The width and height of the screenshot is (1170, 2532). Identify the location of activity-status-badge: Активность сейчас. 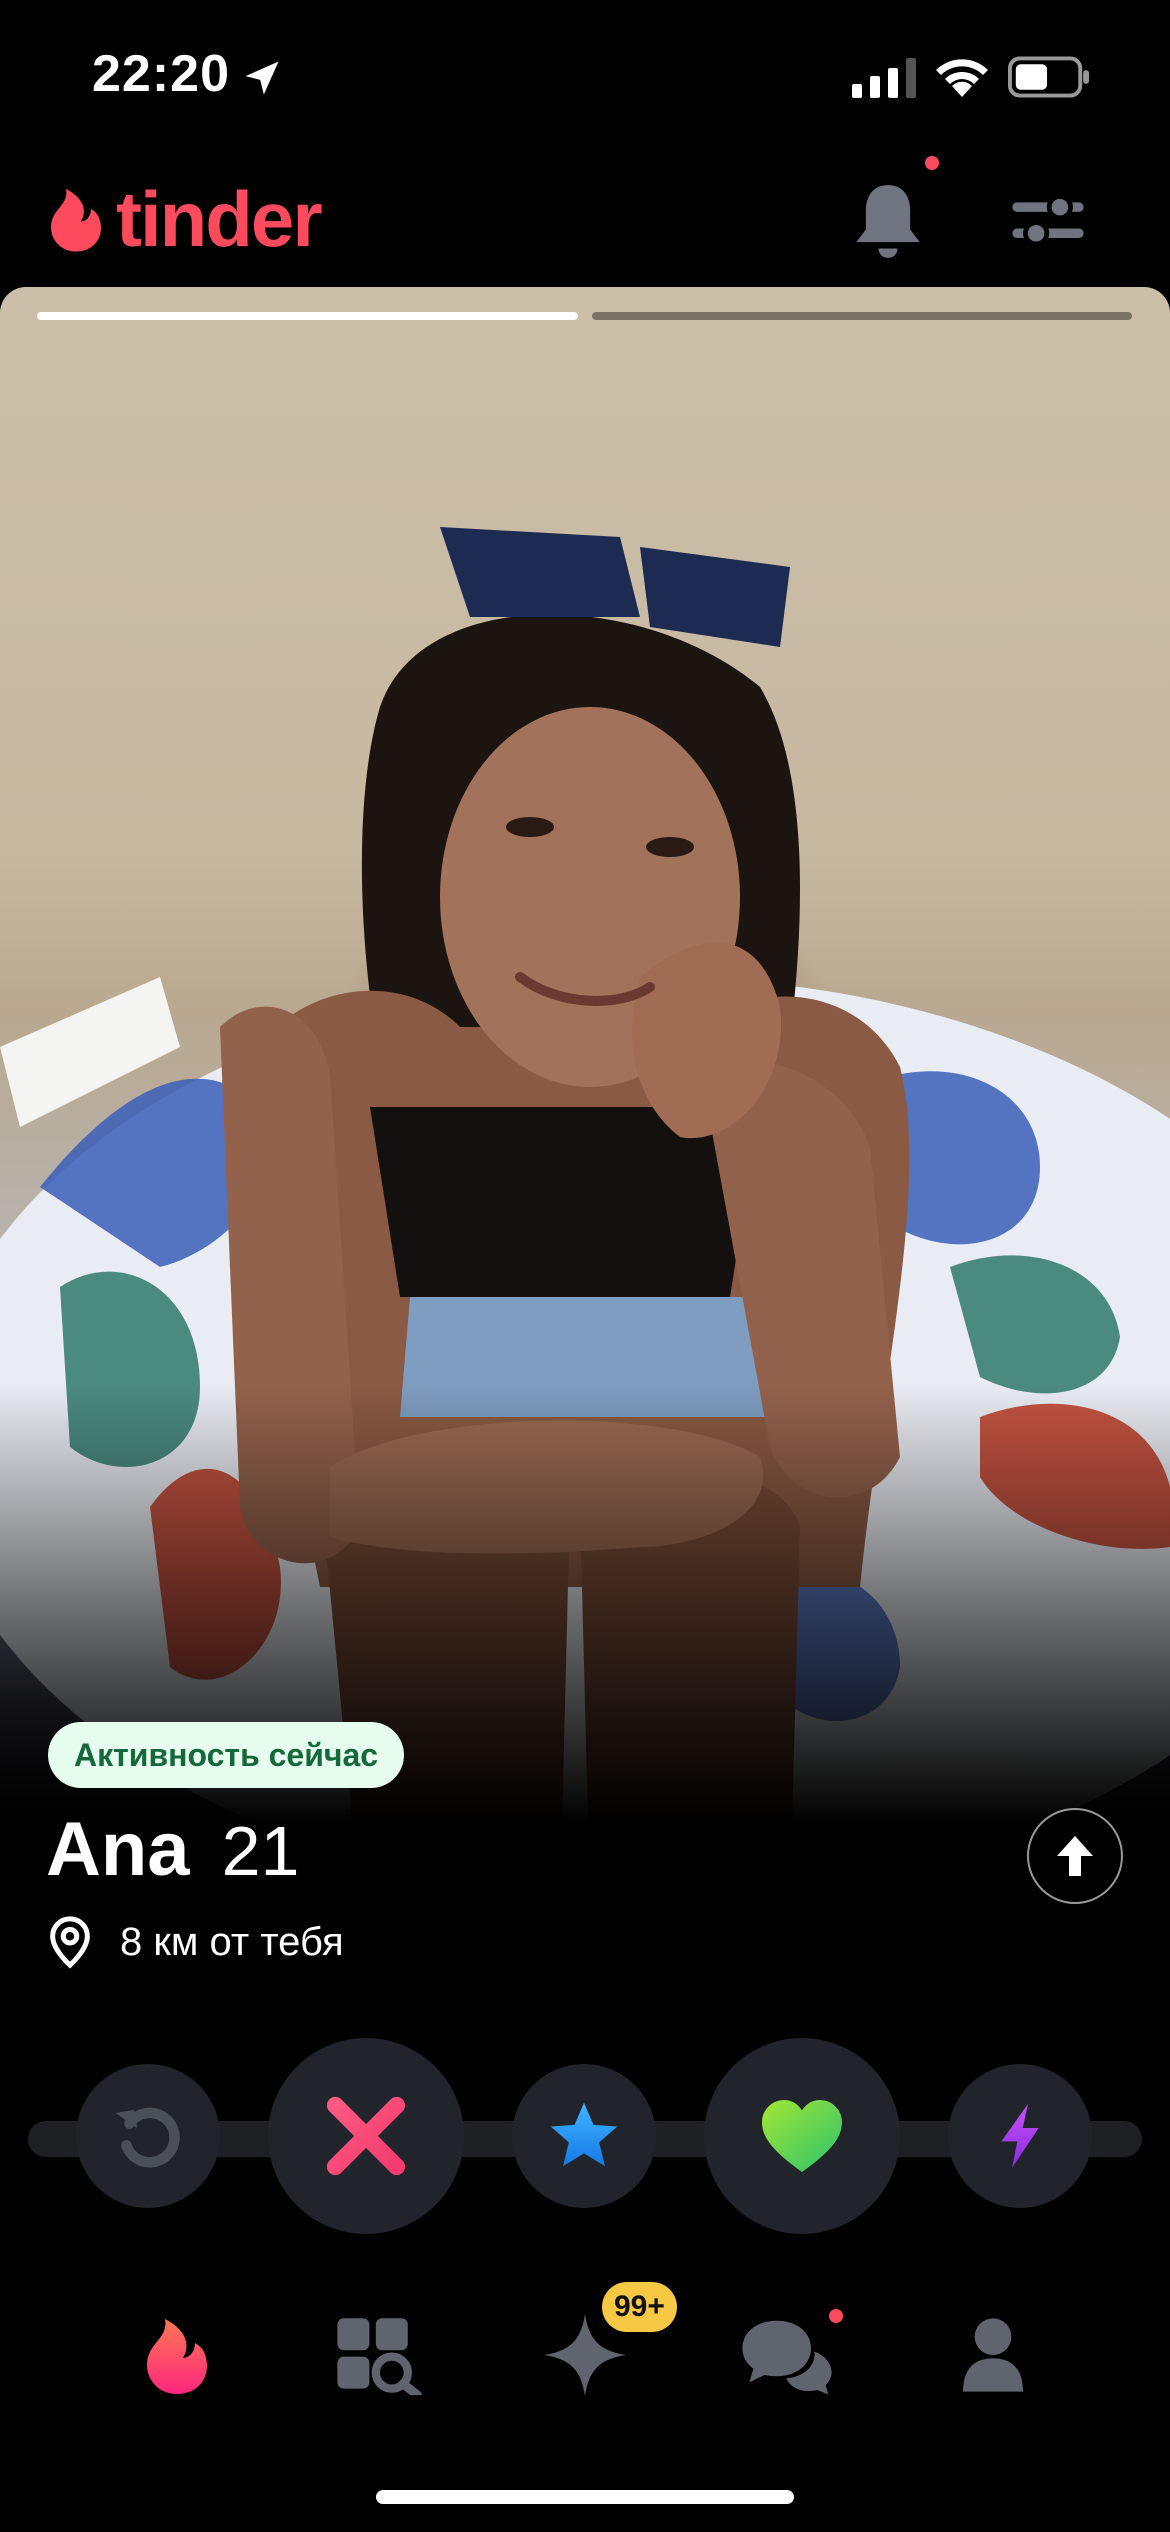
(226, 1755).